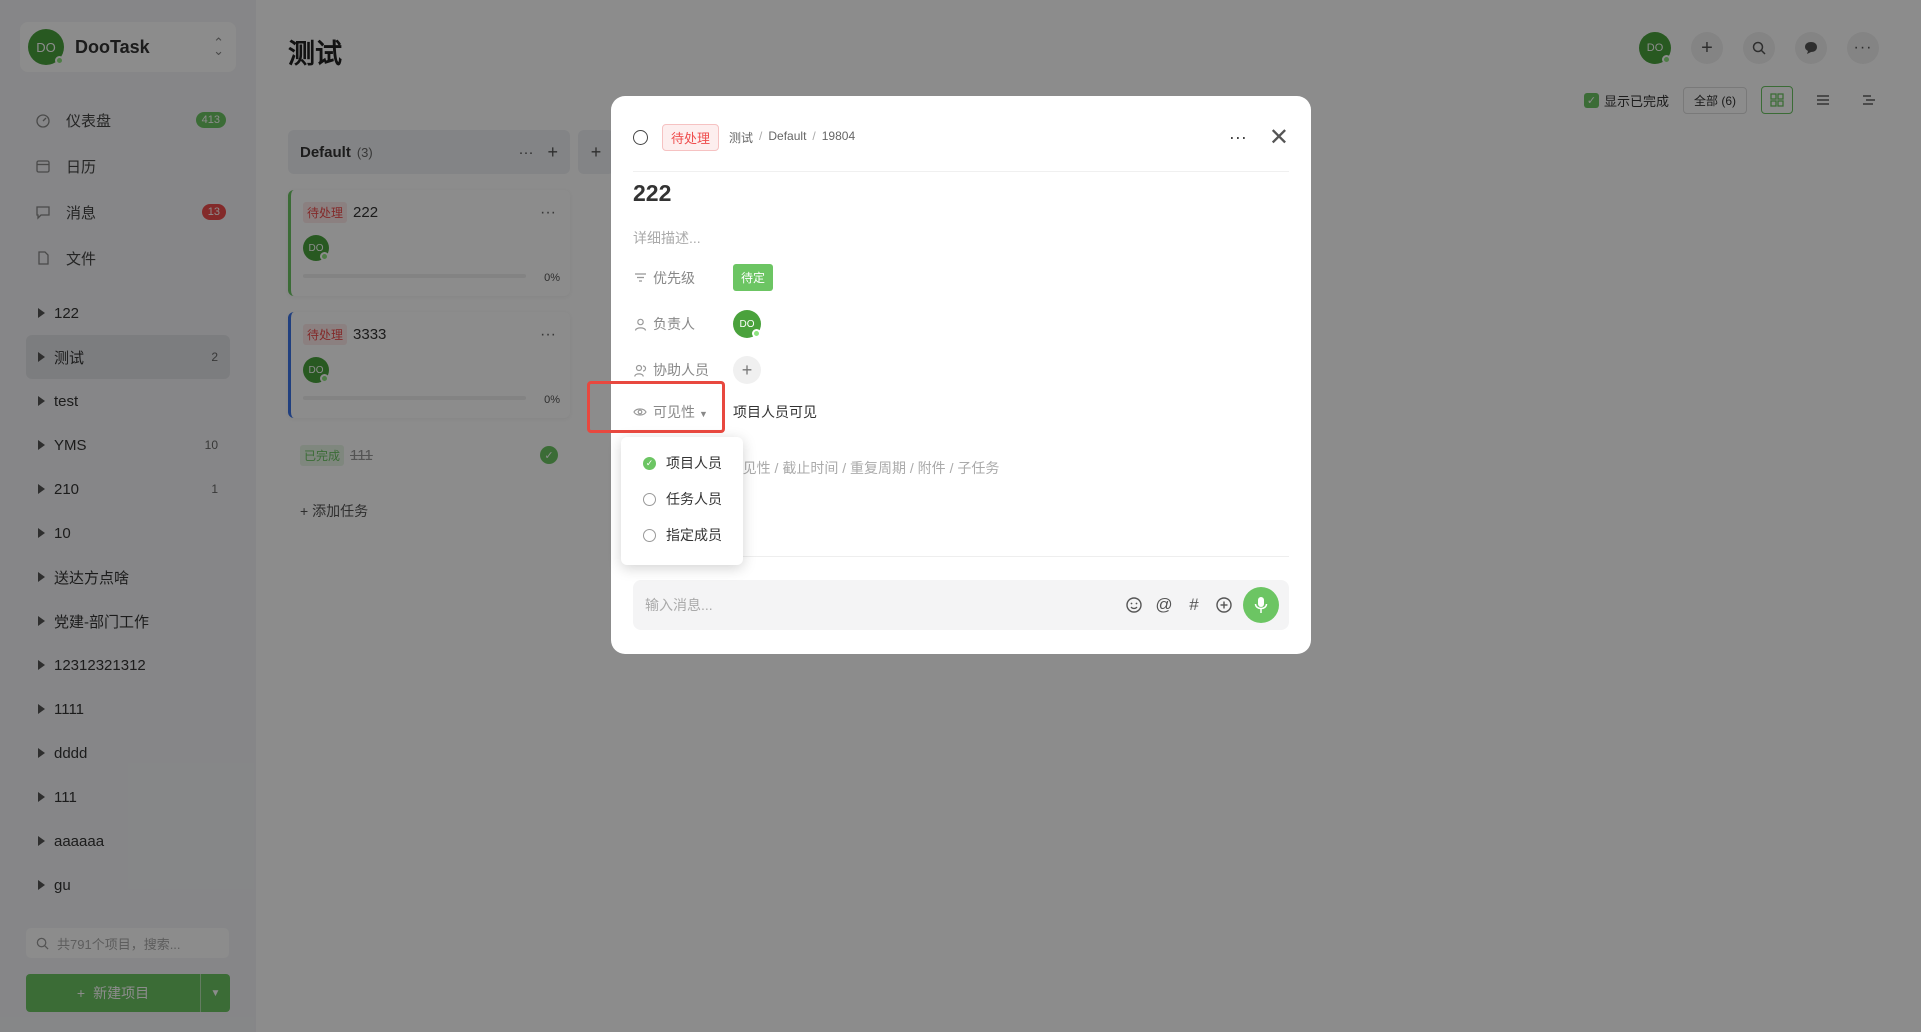  Describe the element at coordinates (860, 468) in the screenshot. I see `extra-fields-list: / 可见性 / 截止时间 / 重复周期 / 附件 / 子任务` at that location.